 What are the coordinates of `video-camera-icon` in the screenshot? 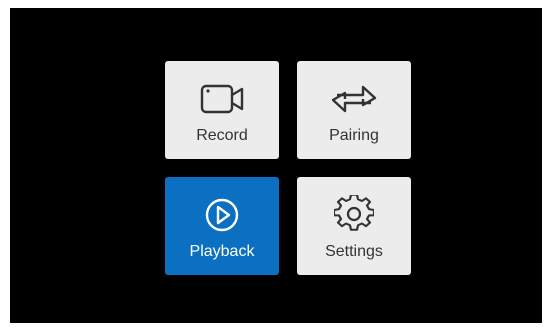 It's located at (222, 99).